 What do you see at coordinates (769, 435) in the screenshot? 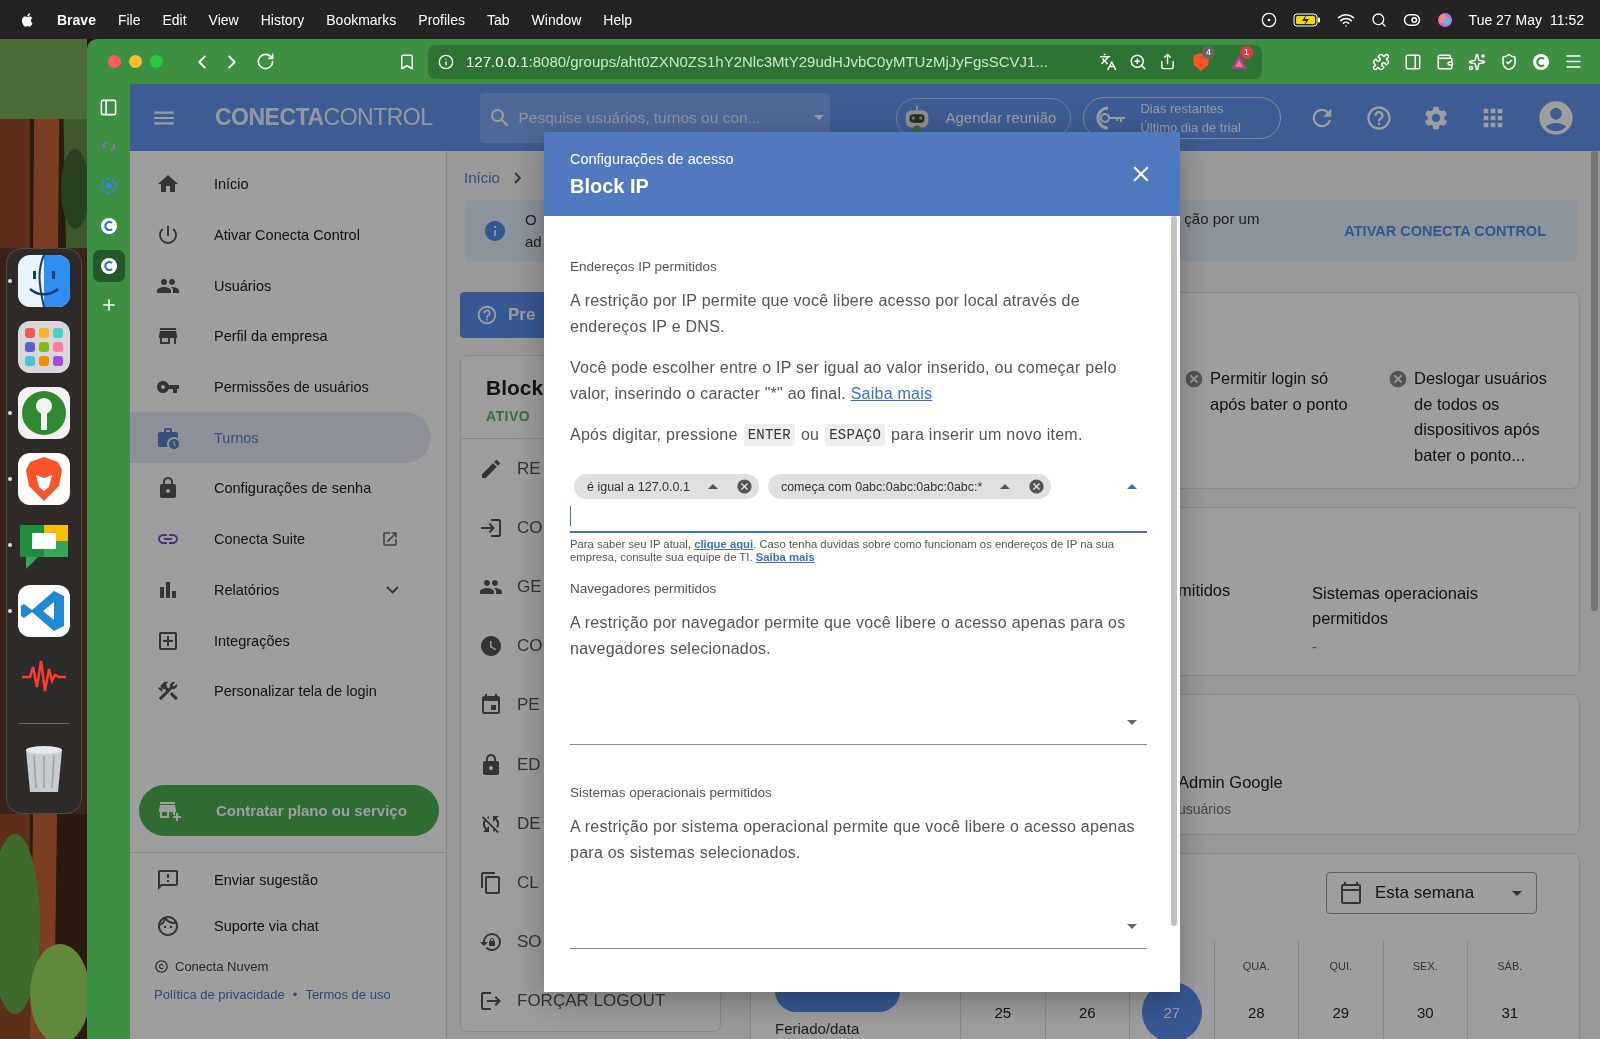
I see `key-label: ENTER` at bounding box center [769, 435].